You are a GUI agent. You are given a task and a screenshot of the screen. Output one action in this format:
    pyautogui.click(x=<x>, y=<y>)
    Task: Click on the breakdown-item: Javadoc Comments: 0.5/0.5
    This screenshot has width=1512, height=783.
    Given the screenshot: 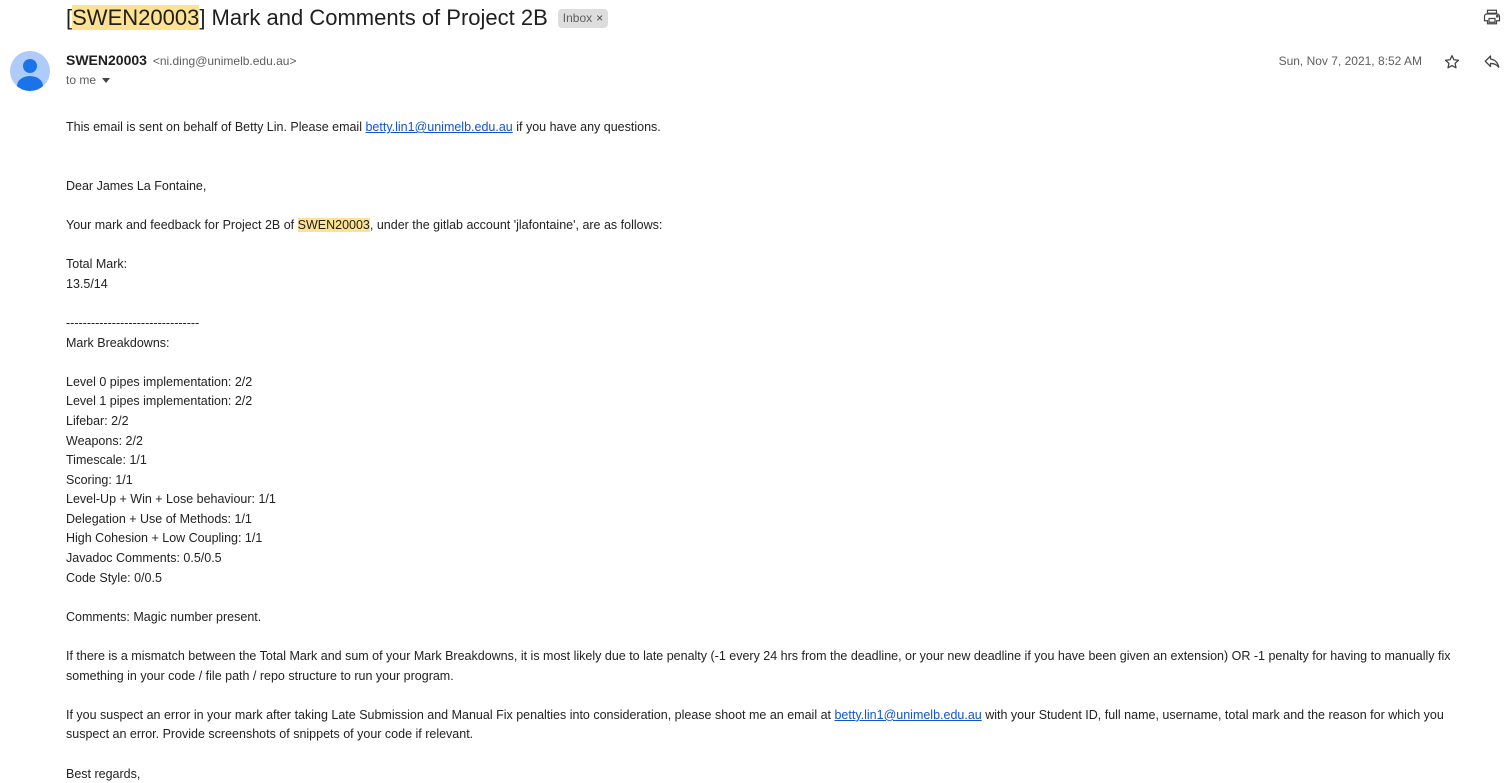 What is the action you would take?
    pyautogui.click(x=144, y=558)
    